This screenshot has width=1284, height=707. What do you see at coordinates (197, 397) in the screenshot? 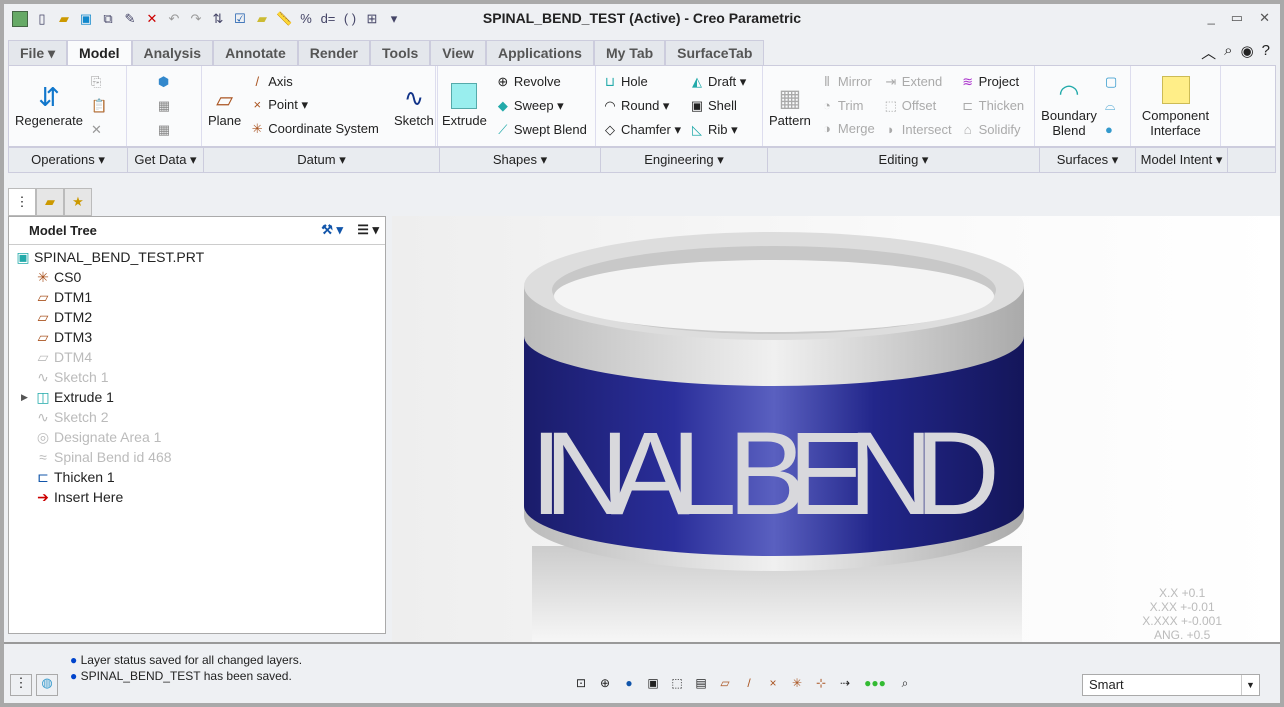
I see `tree-item: ▶ ◫ Extrude 1` at bounding box center [197, 397].